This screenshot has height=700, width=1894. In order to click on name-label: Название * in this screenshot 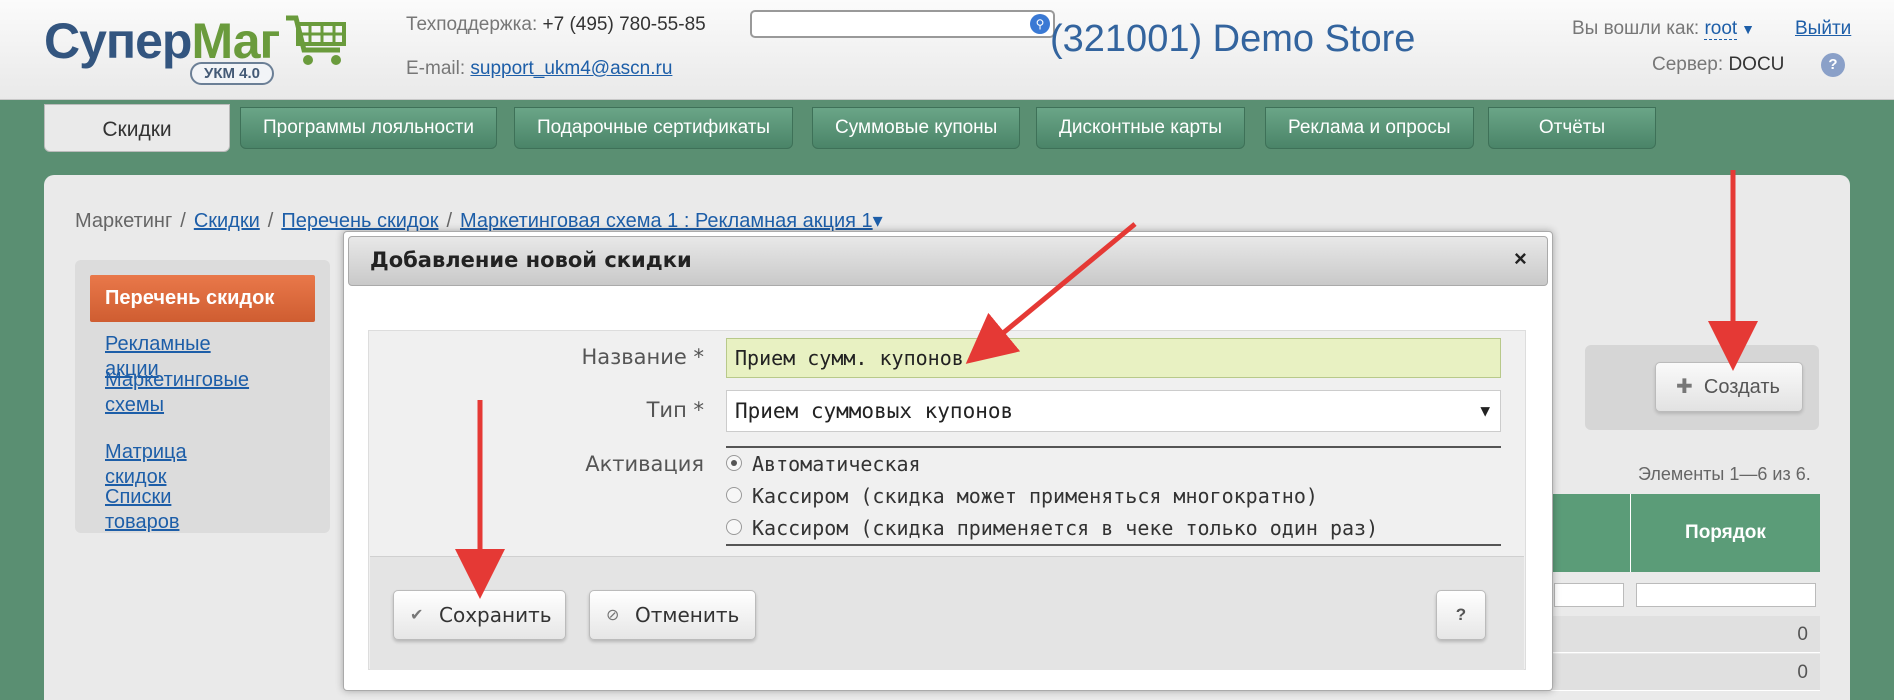, I will do `click(642, 357)`.